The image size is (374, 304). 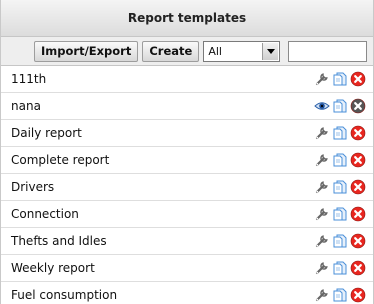 I want to click on filter-select: All, so click(x=242, y=51).